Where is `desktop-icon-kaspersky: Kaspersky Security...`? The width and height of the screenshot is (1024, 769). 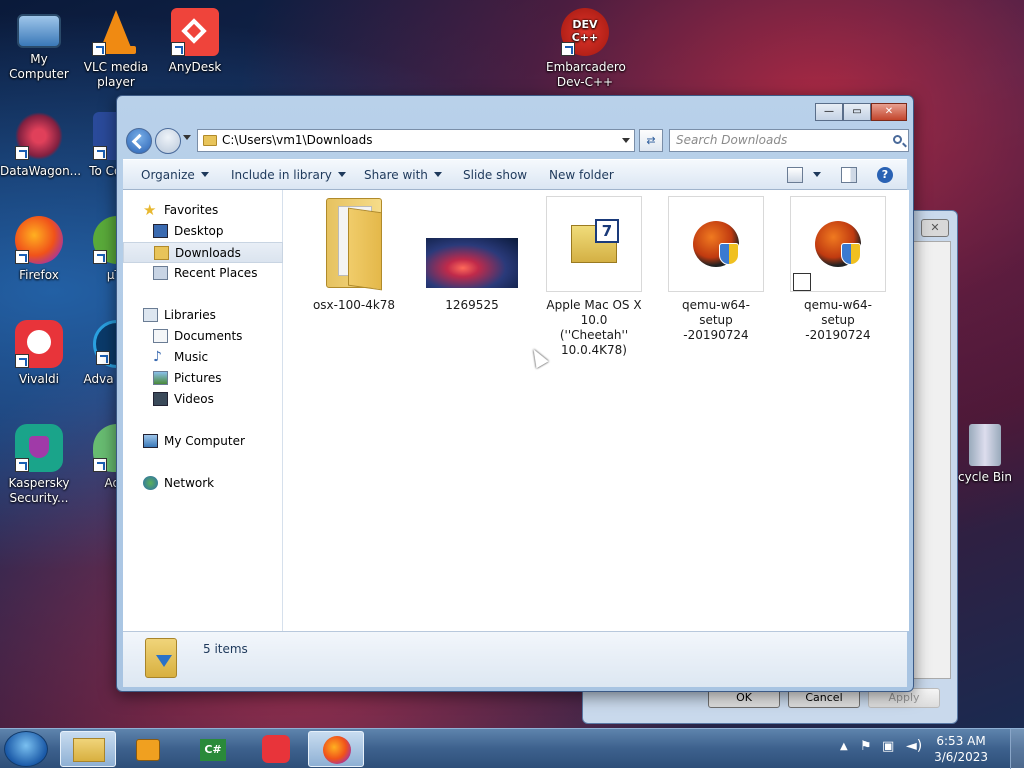 desktop-icon-kaspersky: Kaspersky Security... is located at coordinates (39, 465).